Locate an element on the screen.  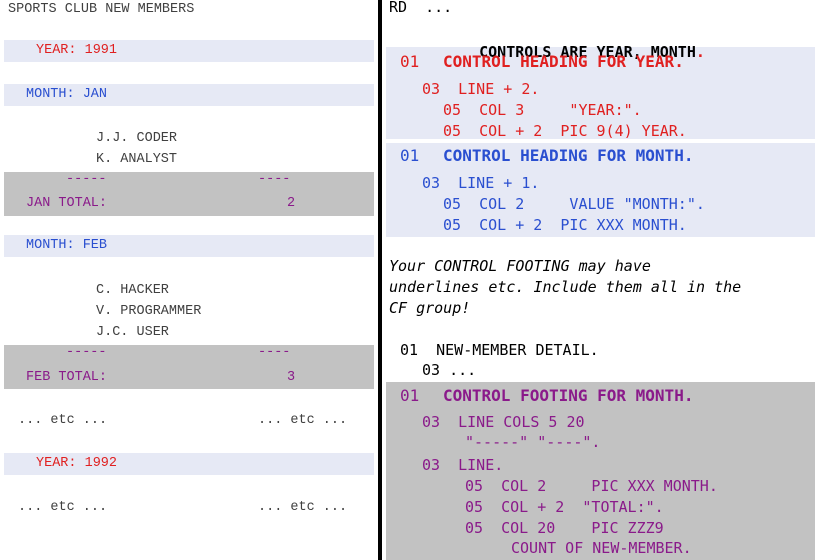
code-line: 03 LINE. is located at coordinates (463, 465).